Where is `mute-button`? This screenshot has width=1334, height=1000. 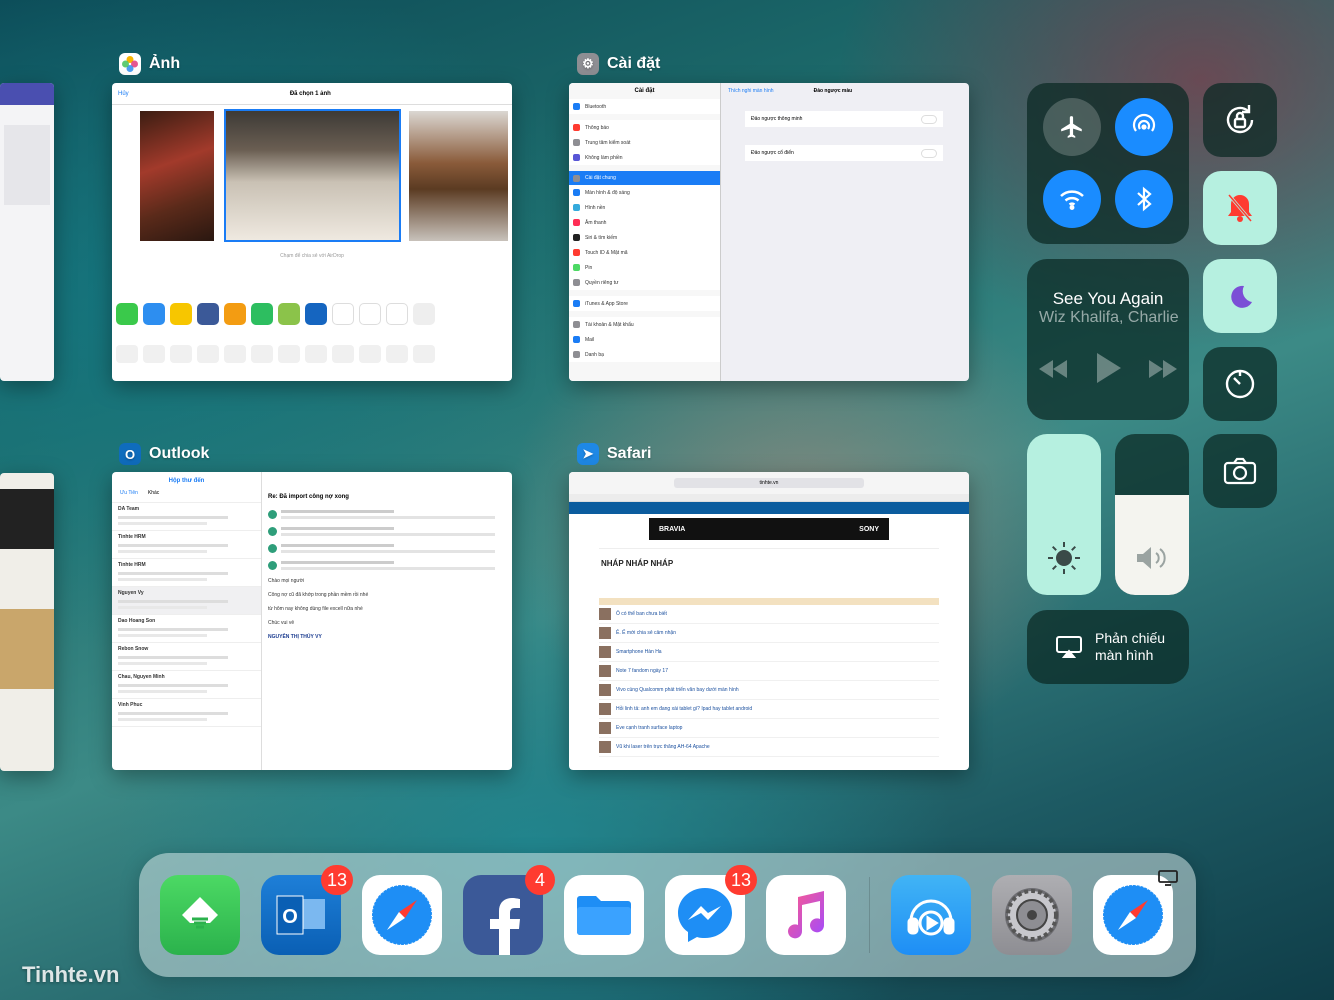
mute-button is located at coordinates (1240, 208).